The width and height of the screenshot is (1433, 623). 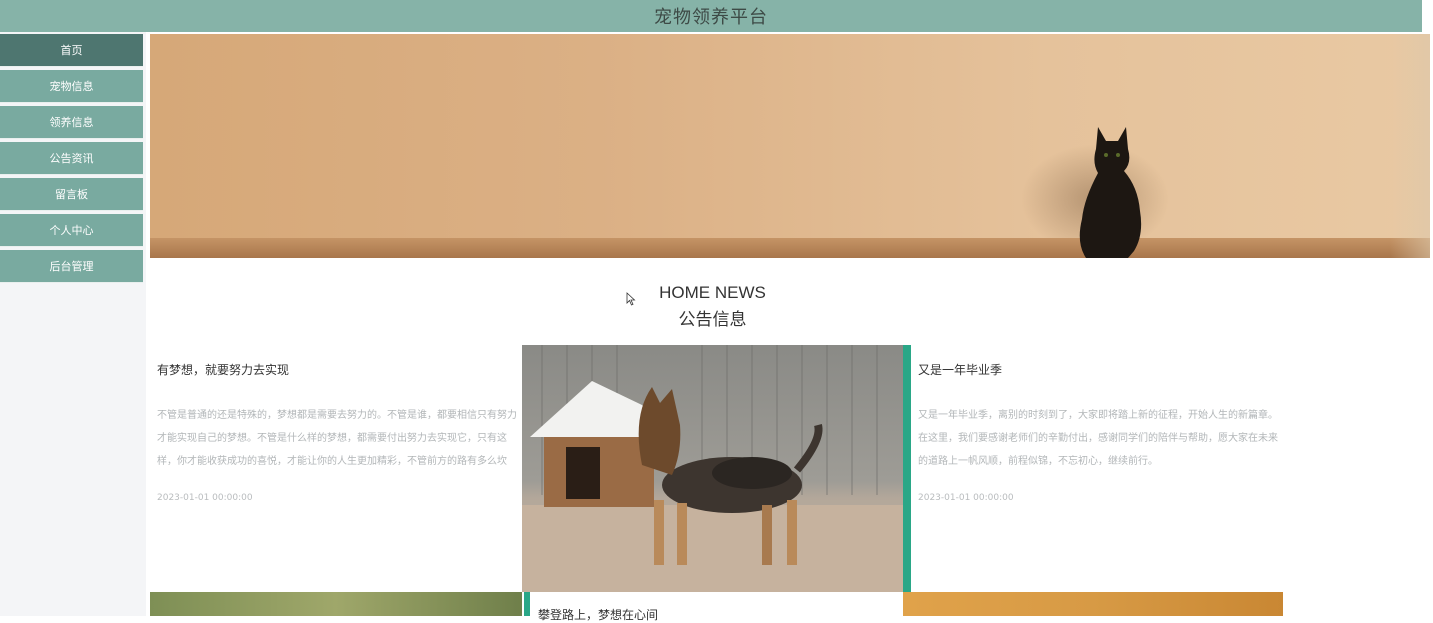 What do you see at coordinates (712, 306) in the screenshot?
I see `section-title: HOME NEWS 公告信息` at bounding box center [712, 306].